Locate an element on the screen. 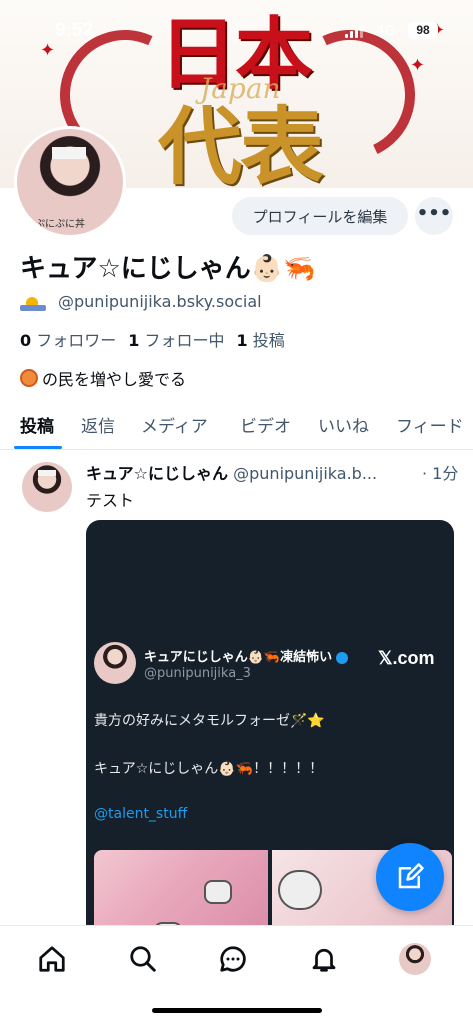 The width and height of the screenshot is (473, 1024). edit-profile-button: プロフィールを編集 is located at coordinates (320, 216).